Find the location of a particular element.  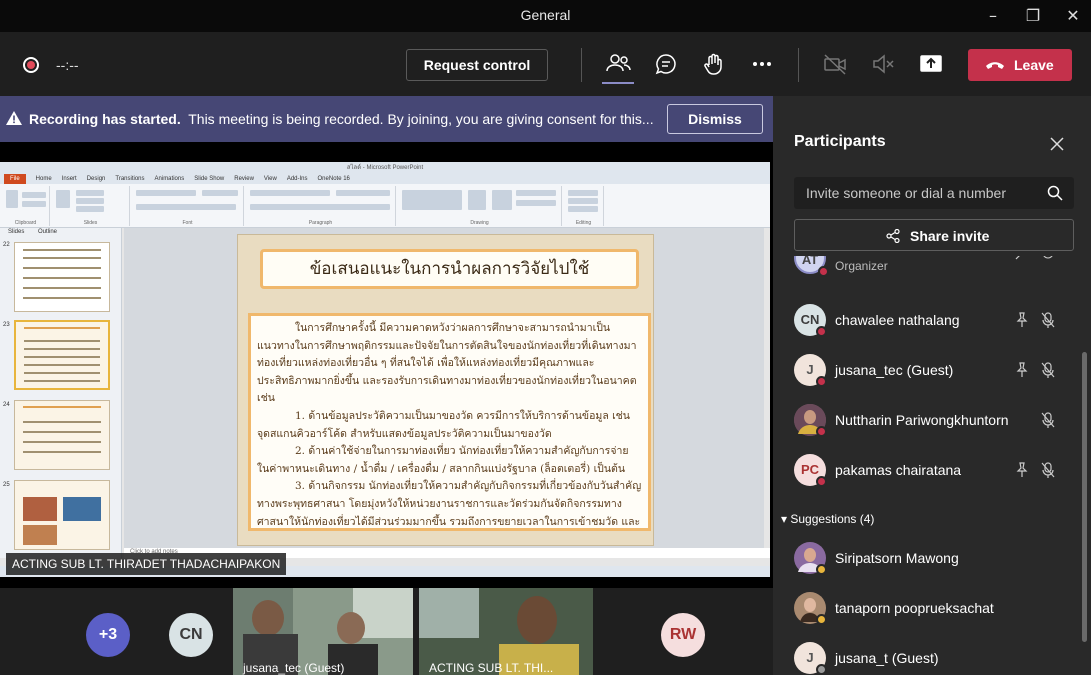

window-title: General is located at coordinates (545, 15).